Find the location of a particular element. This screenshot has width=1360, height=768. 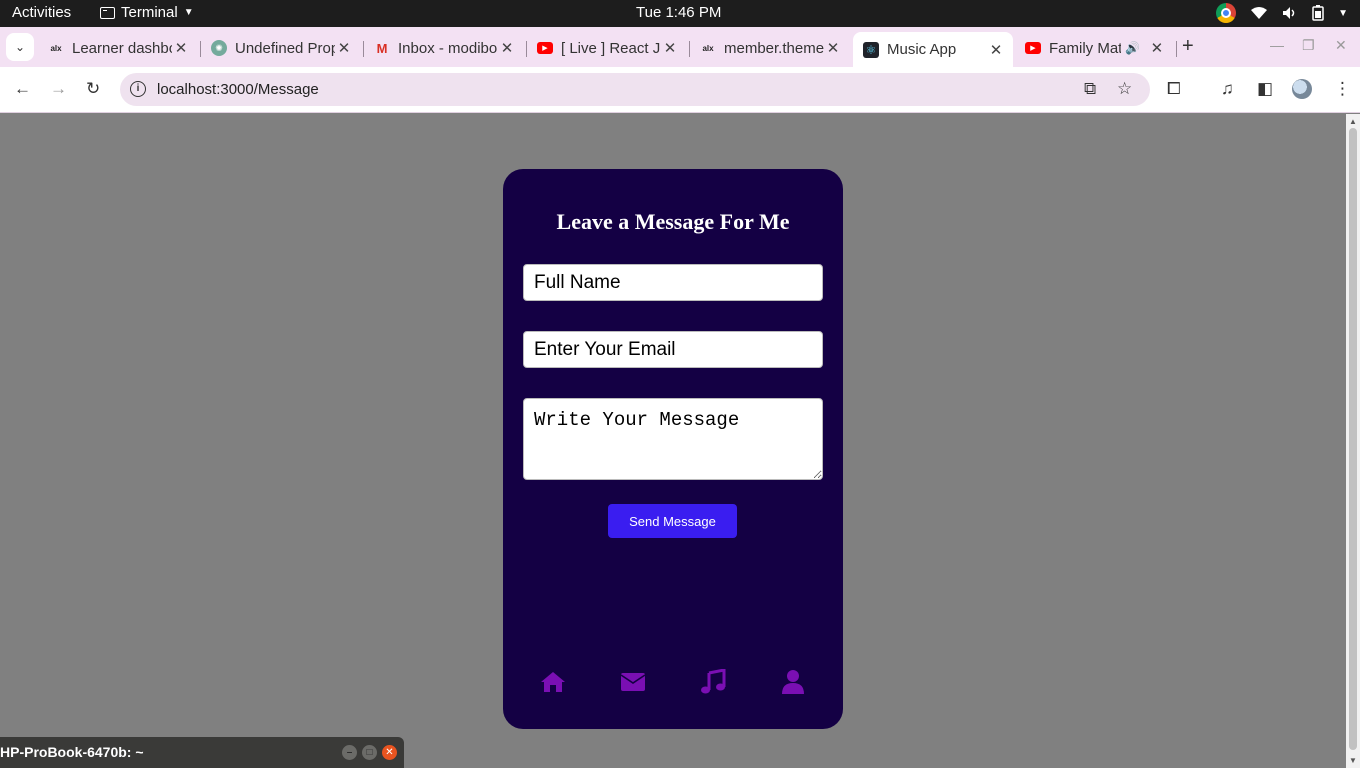

new-tab-button: + is located at coordinates (1188, 46).